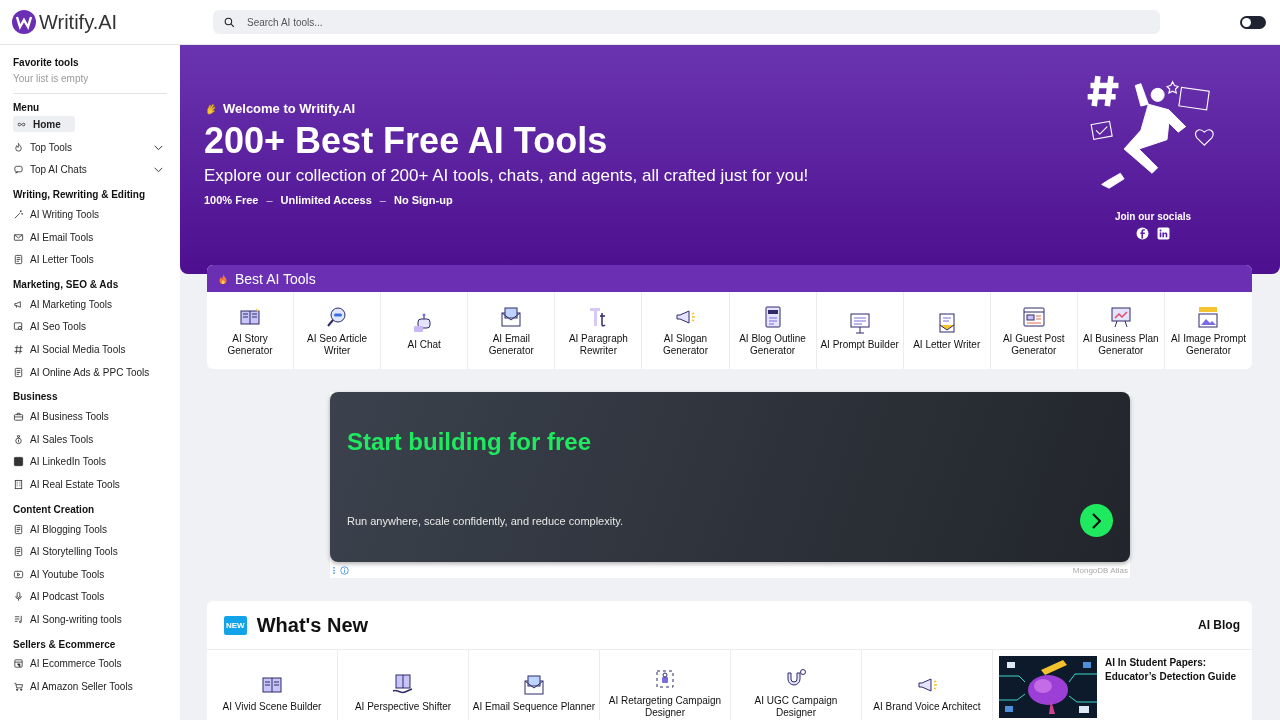  I want to click on section-heading: Writing, Rewriting & Editing, so click(80, 195).